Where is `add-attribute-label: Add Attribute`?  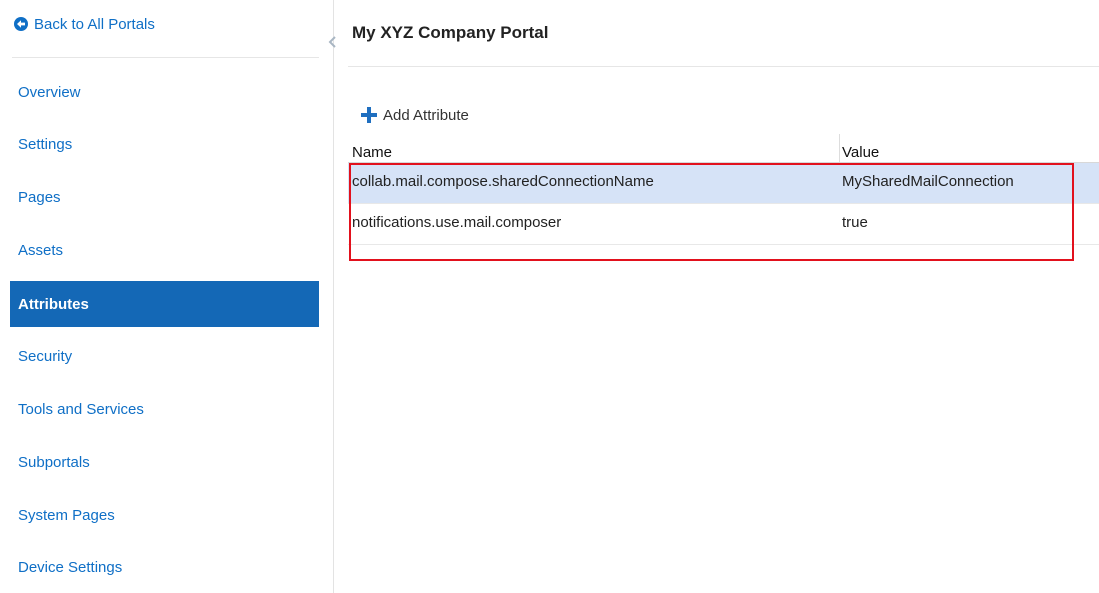 add-attribute-label: Add Attribute is located at coordinates (426, 115).